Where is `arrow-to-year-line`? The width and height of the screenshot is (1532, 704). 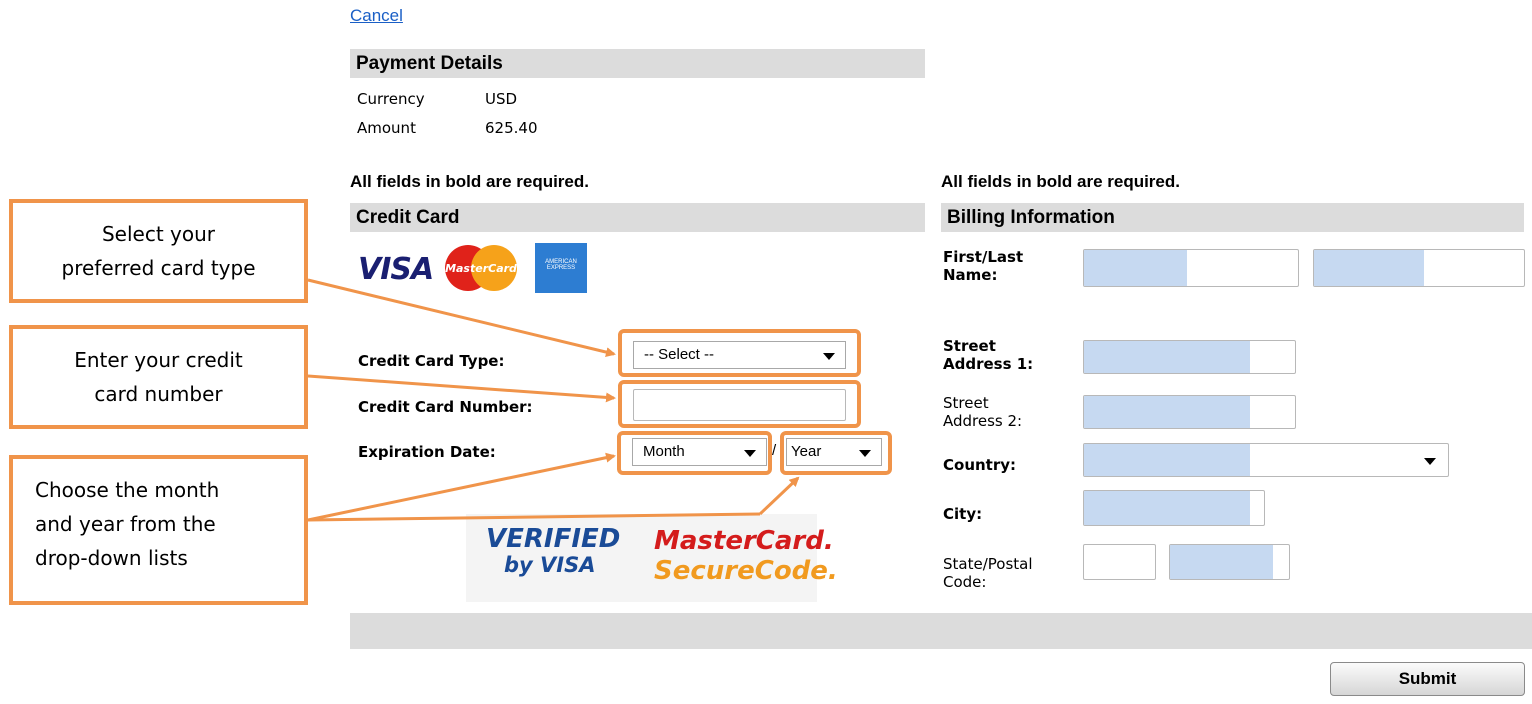
arrow-to-year-line is located at coordinates (534, 517).